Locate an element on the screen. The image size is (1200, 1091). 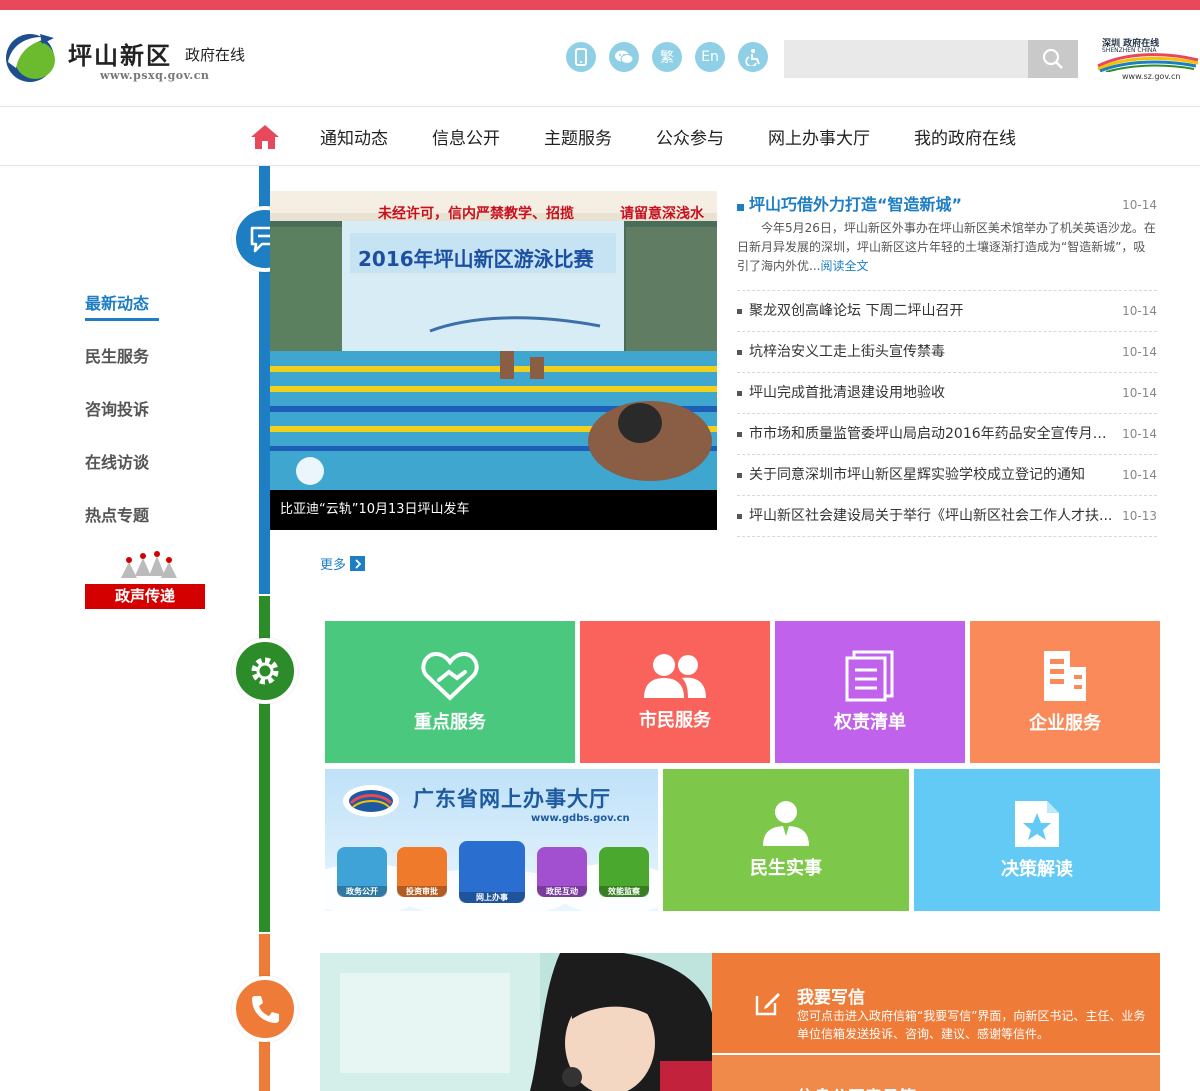
site-name: 坪山新区 is located at coordinates (120, 53).